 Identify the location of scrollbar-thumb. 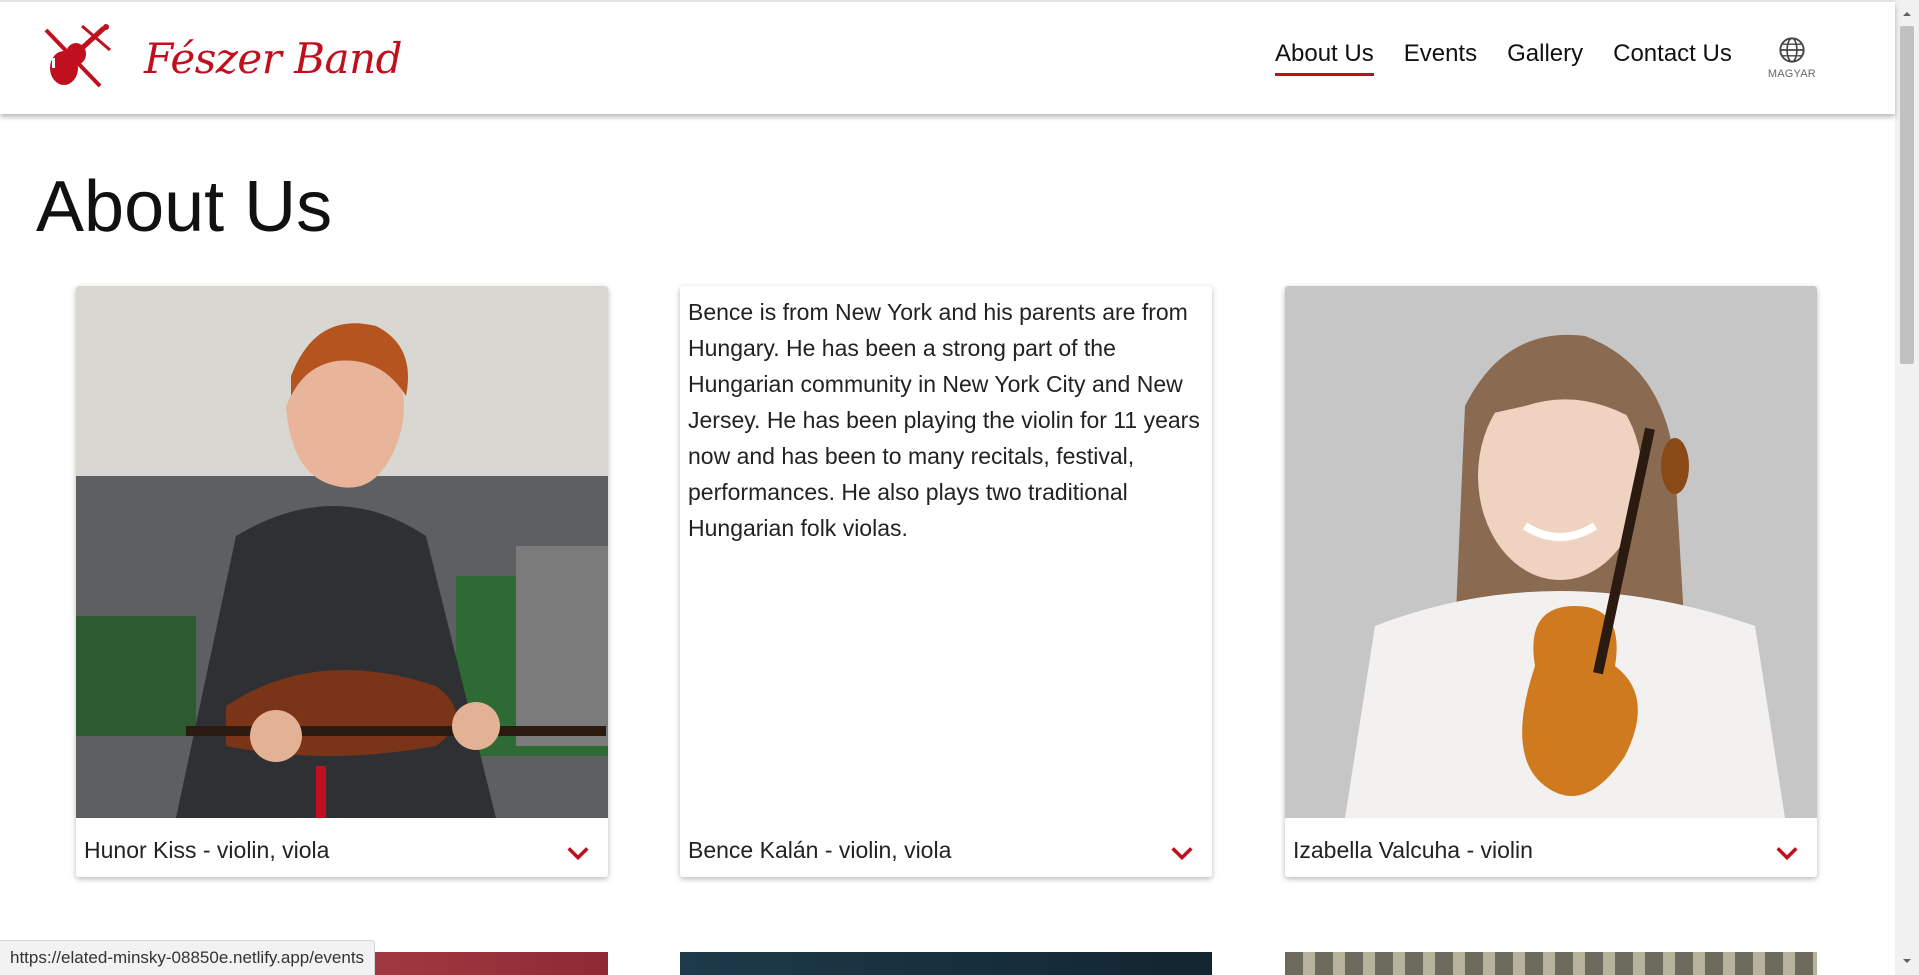
(1907, 195).